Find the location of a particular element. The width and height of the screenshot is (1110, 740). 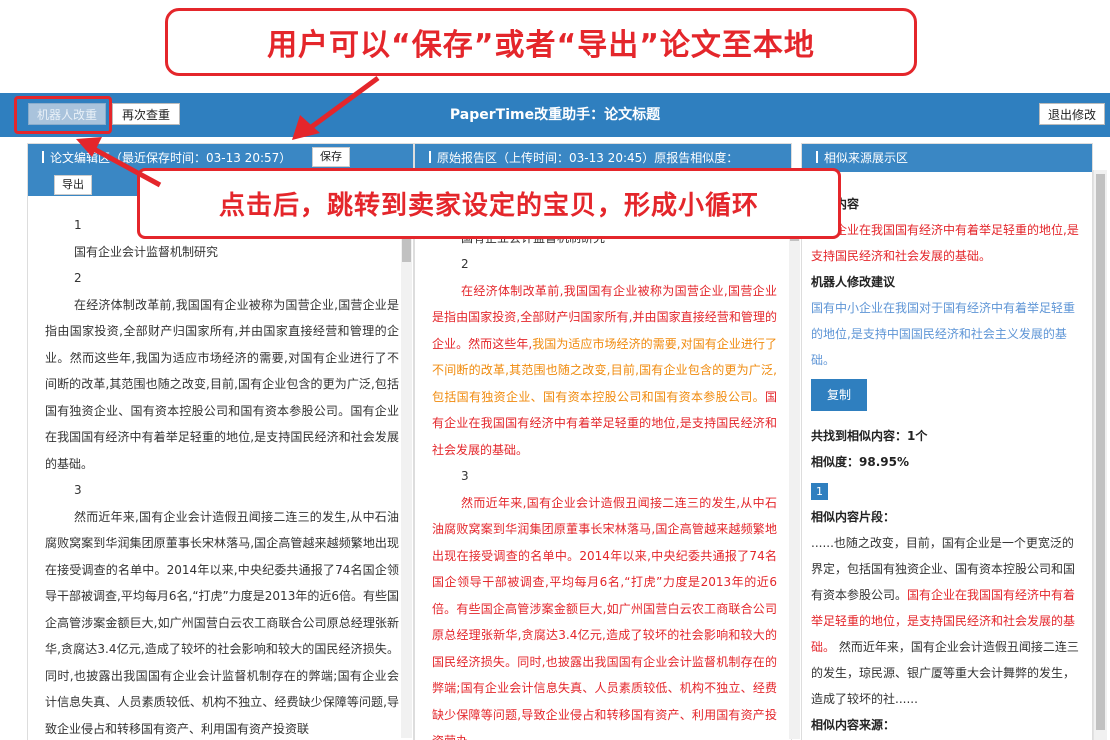

annotation-callout-text: 用户可以“保存”或者“导出”论文至本地 is located at coordinates (541, 45).